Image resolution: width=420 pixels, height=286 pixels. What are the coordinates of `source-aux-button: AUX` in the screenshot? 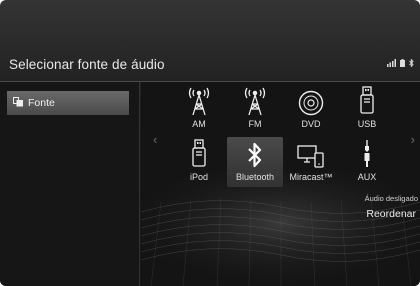 It's located at (367, 162).